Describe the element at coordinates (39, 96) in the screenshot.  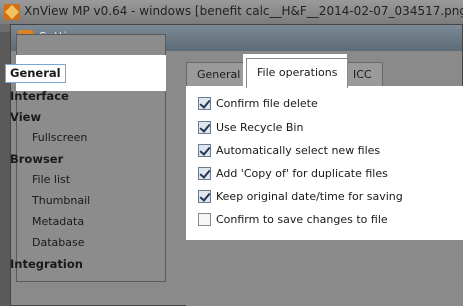
I see `category-interface: Interface` at that location.